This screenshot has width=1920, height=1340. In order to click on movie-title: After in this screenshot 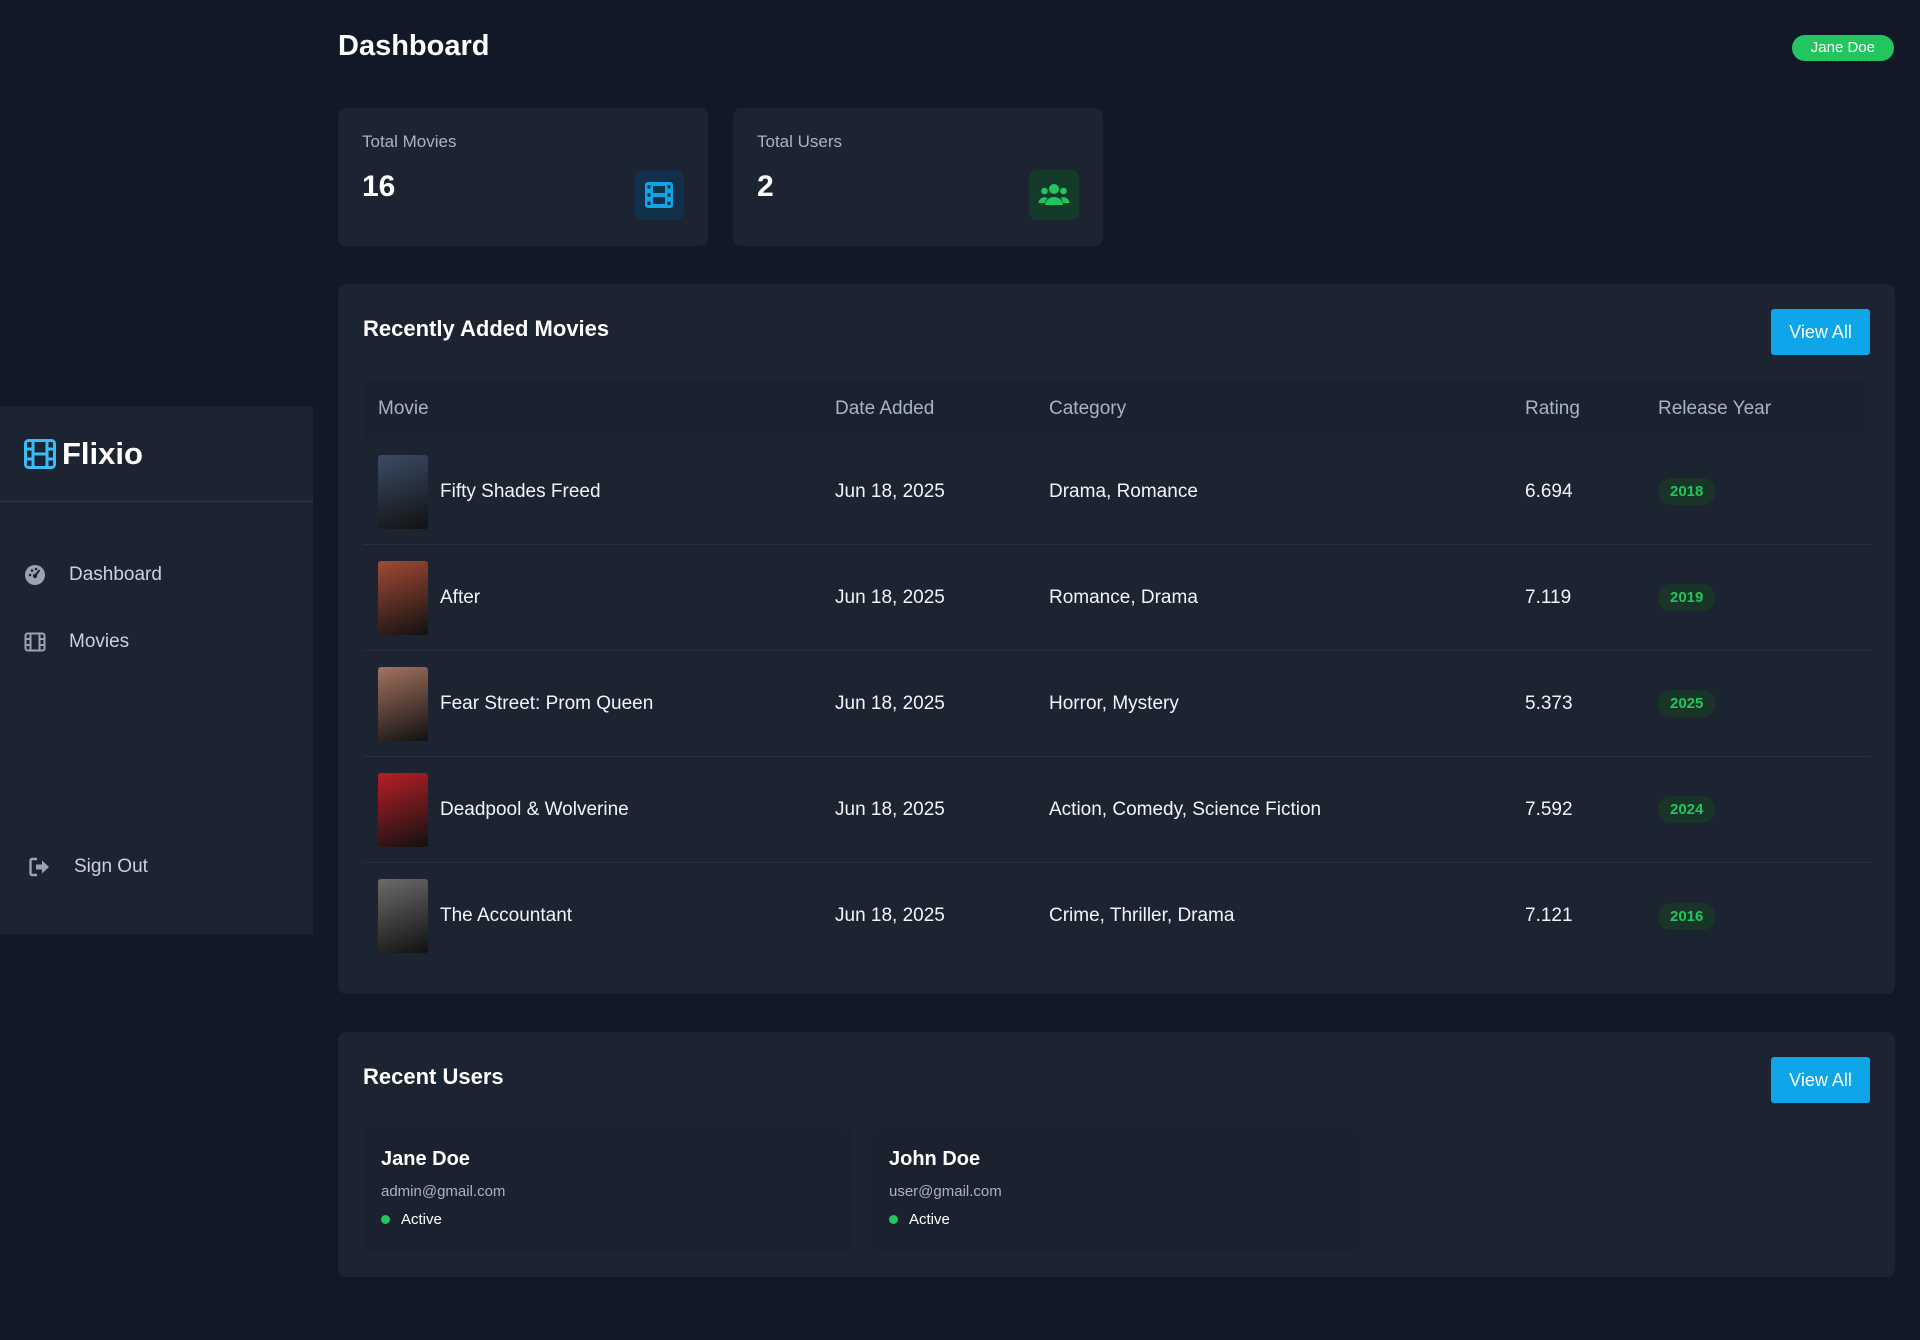, I will do `click(460, 598)`.